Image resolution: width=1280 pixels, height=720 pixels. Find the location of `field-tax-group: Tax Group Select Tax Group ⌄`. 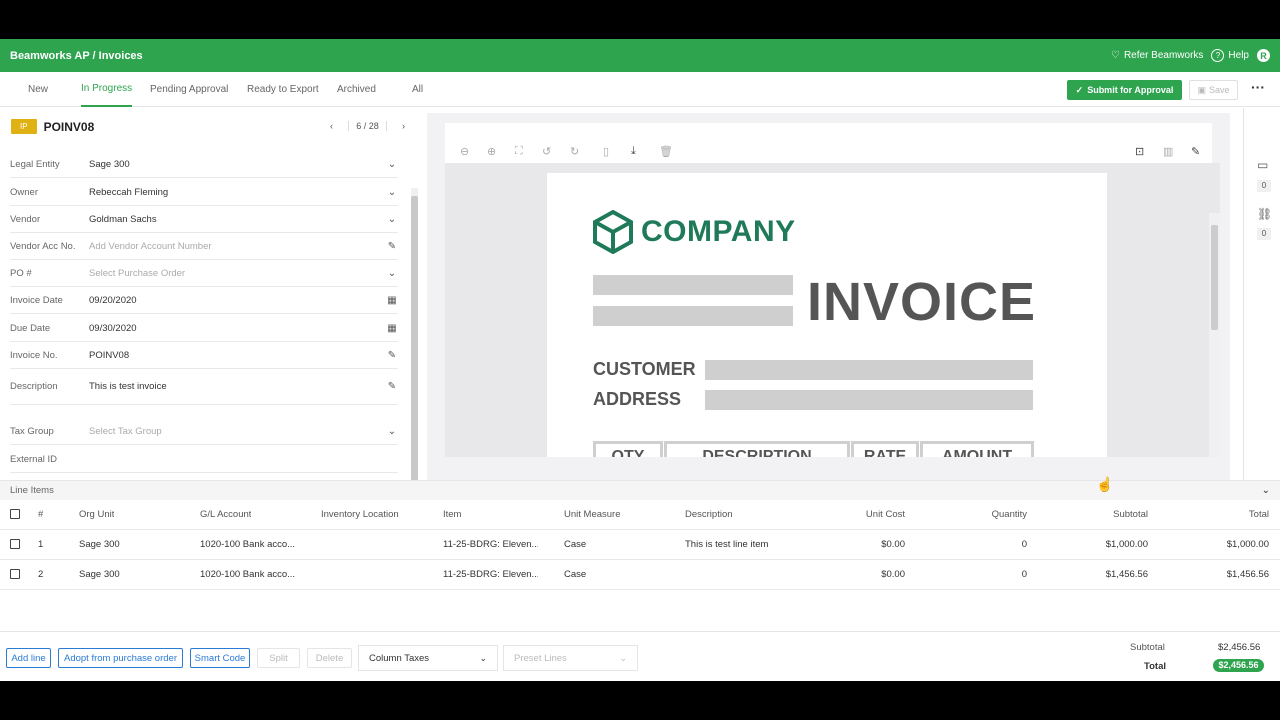

field-tax-group: Tax Group Select Tax Group ⌄ is located at coordinates (204, 431).